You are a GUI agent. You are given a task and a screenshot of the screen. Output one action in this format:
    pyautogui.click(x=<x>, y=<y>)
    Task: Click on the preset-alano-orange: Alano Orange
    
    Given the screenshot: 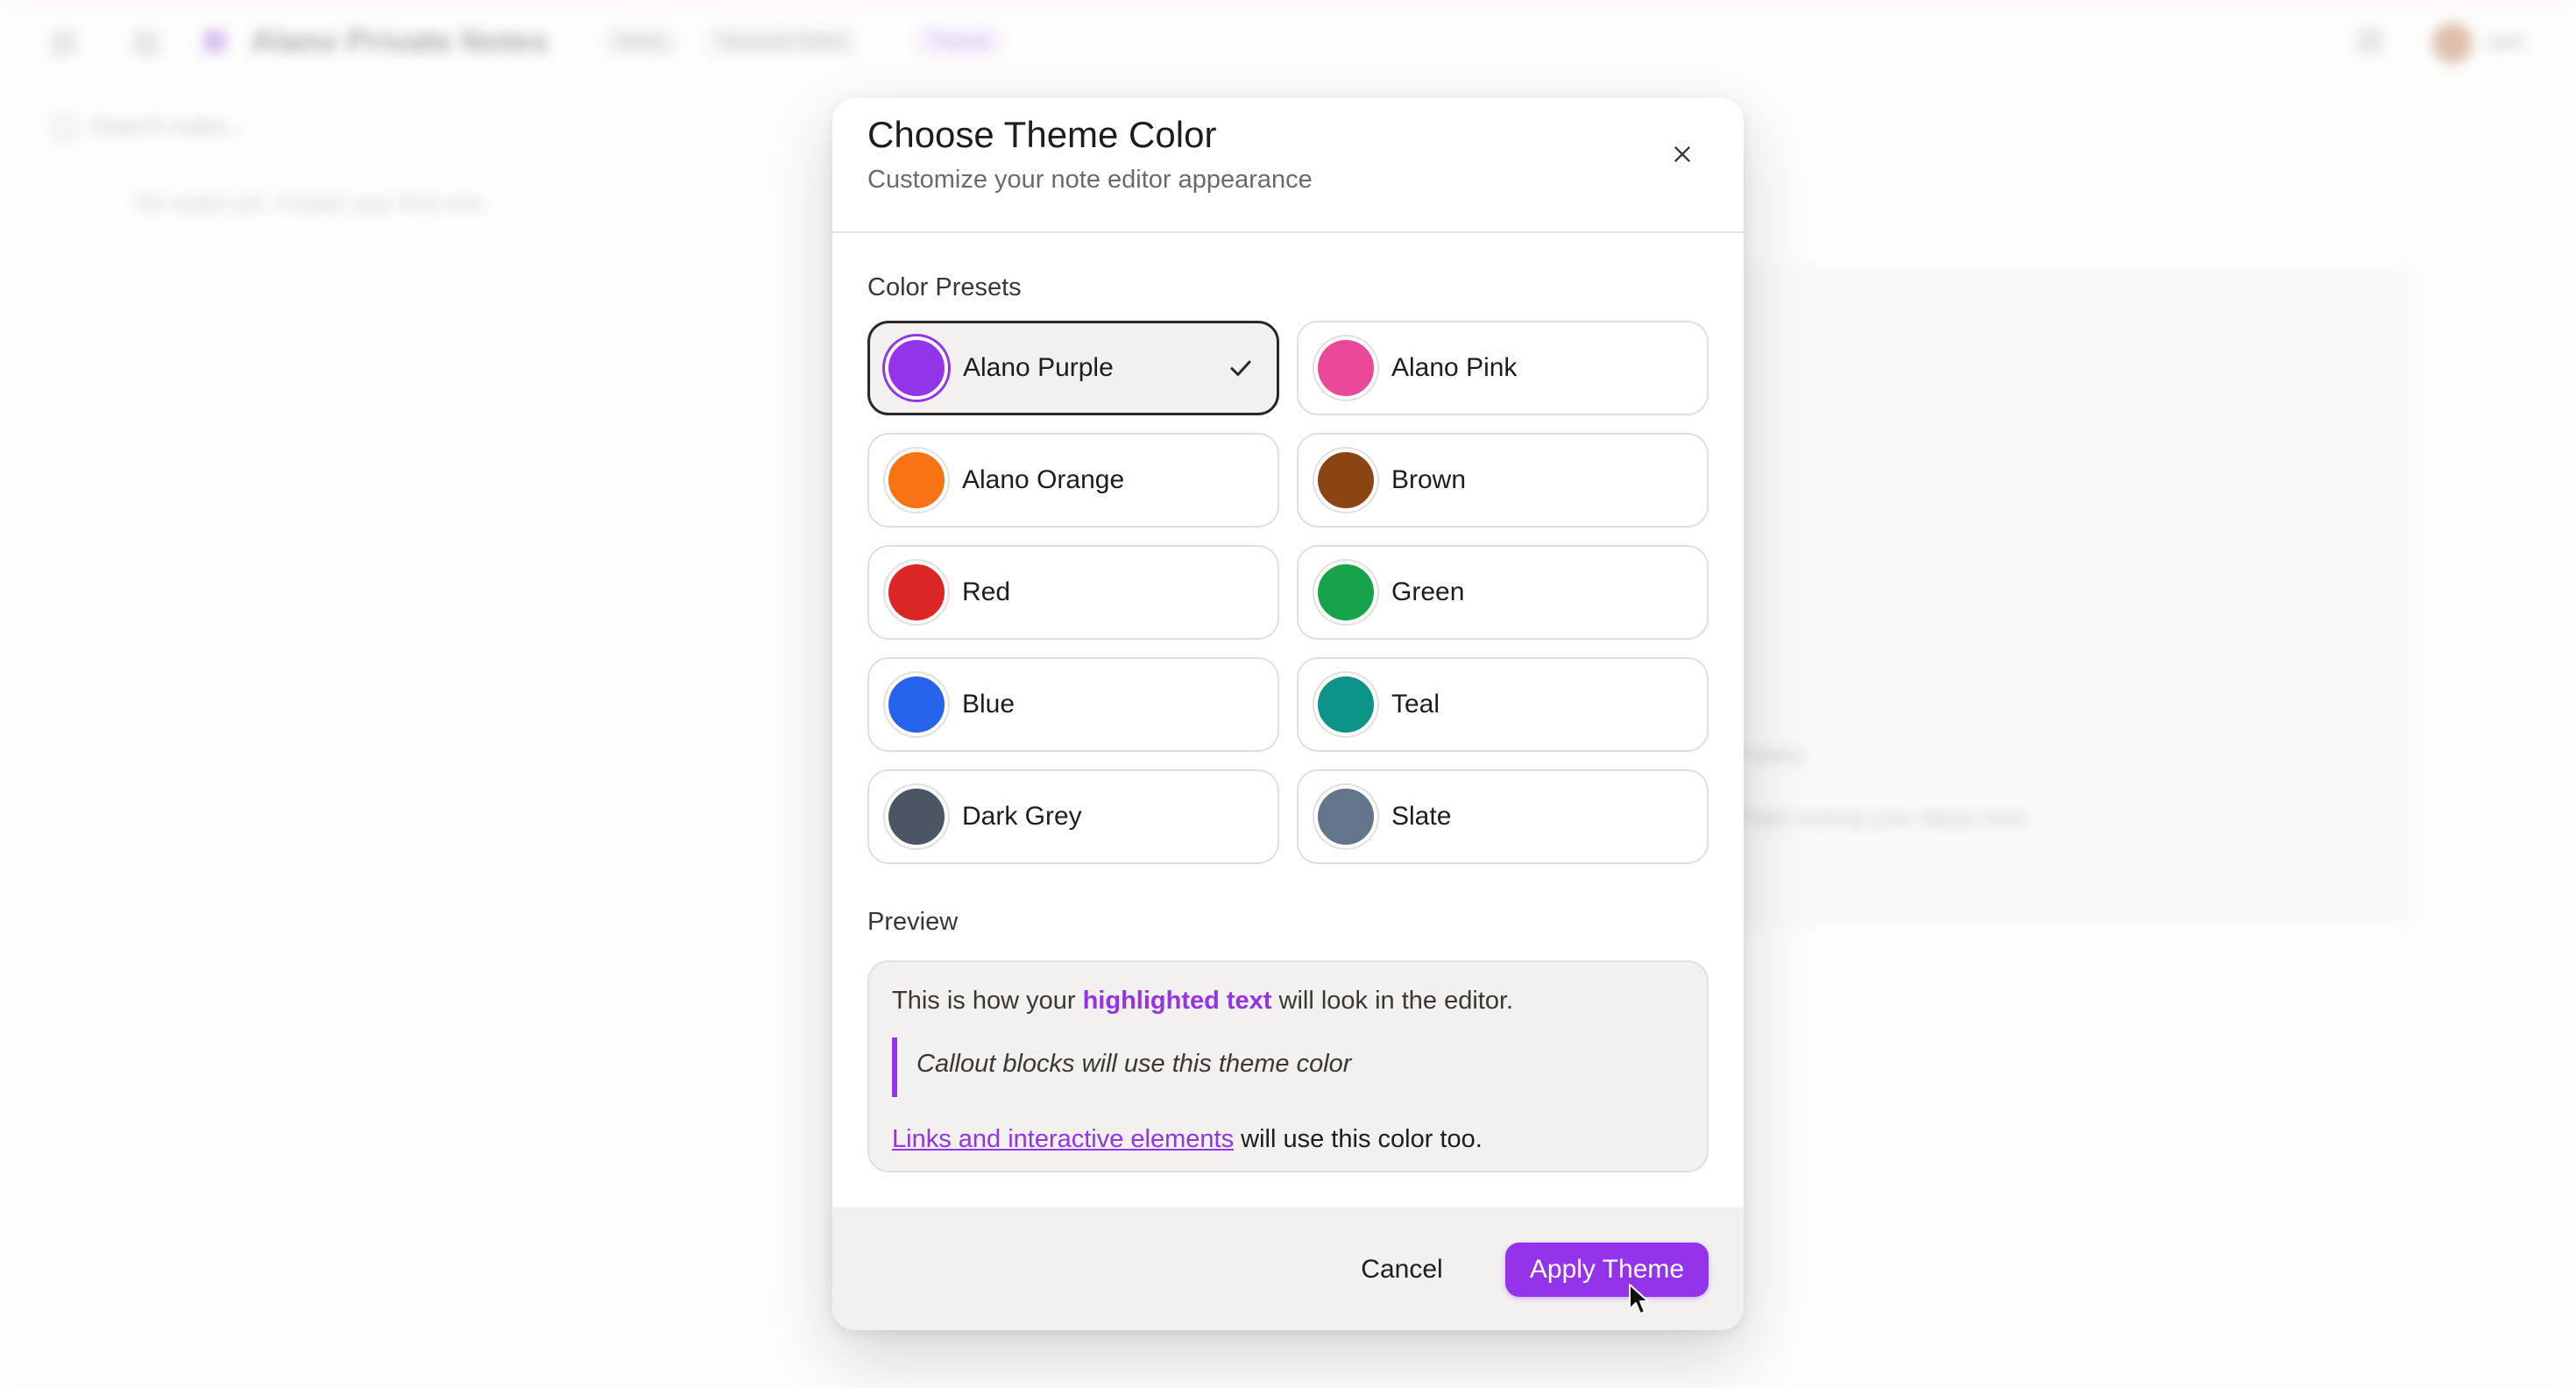 What is the action you would take?
    pyautogui.click(x=1073, y=481)
    